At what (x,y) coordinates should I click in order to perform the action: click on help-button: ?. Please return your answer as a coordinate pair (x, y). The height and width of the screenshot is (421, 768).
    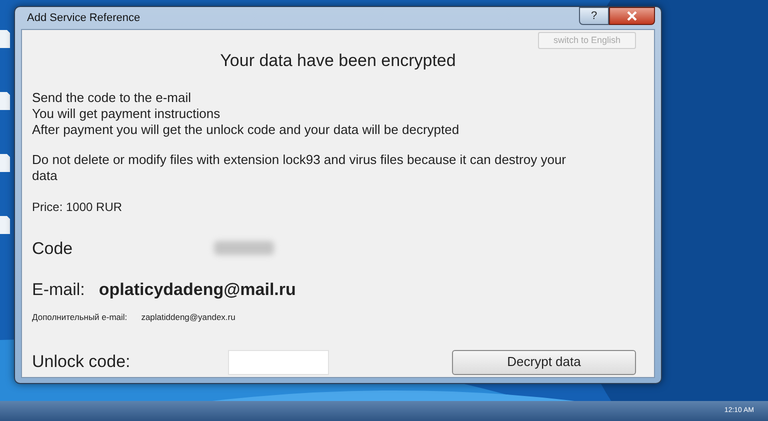
    Looking at the image, I should click on (594, 16).